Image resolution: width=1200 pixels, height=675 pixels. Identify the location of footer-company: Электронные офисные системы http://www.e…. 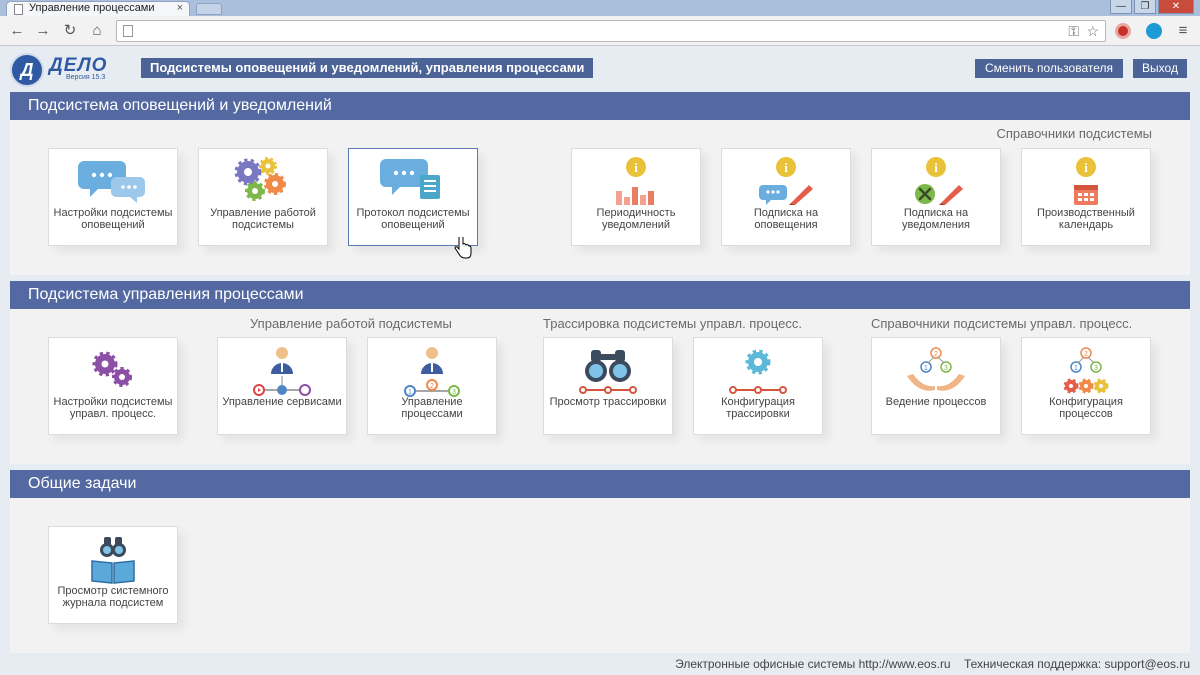
(813, 664).